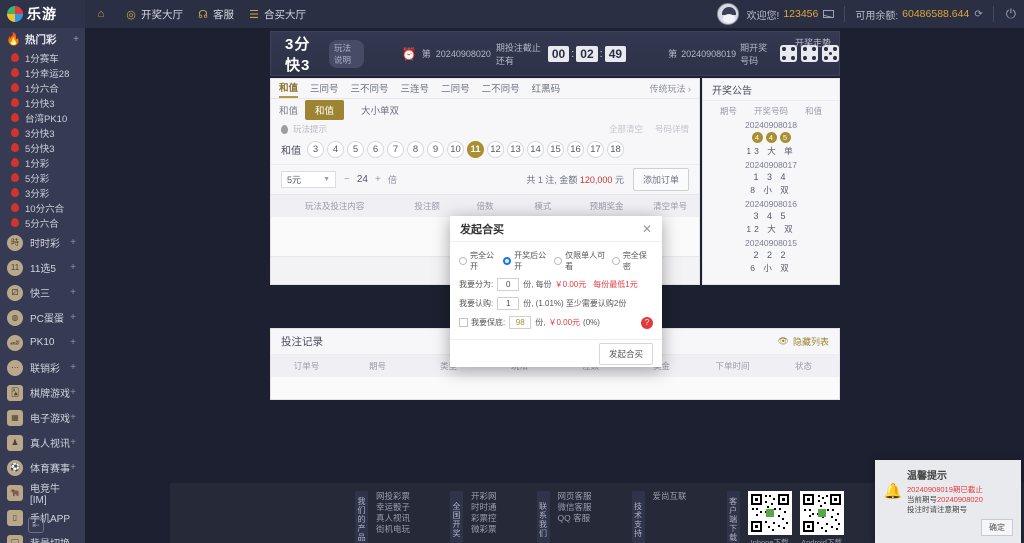 The width and height of the screenshot is (1024, 543). Describe the element at coordinates (393, 518) in the screenshot. I see `footer-link: 真人视讯` at that location.